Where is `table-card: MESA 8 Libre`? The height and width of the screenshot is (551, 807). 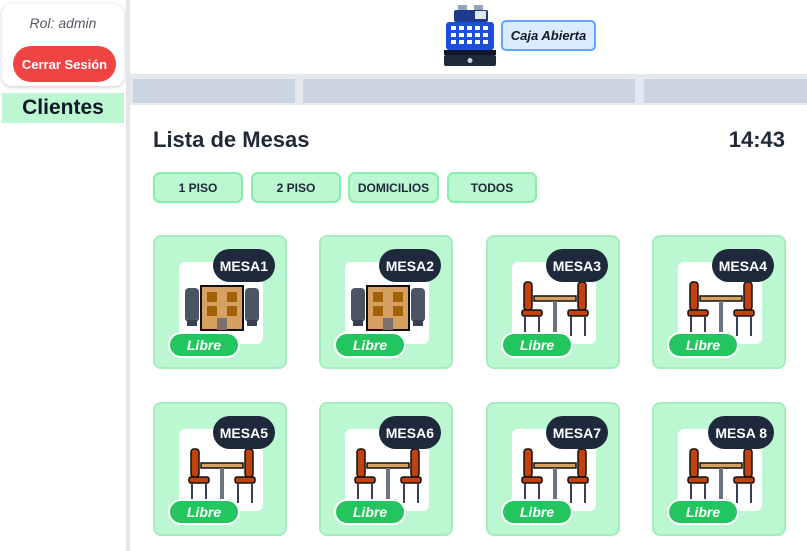
table-card: MESA 8 Libre is located at coordinates (719, 469).